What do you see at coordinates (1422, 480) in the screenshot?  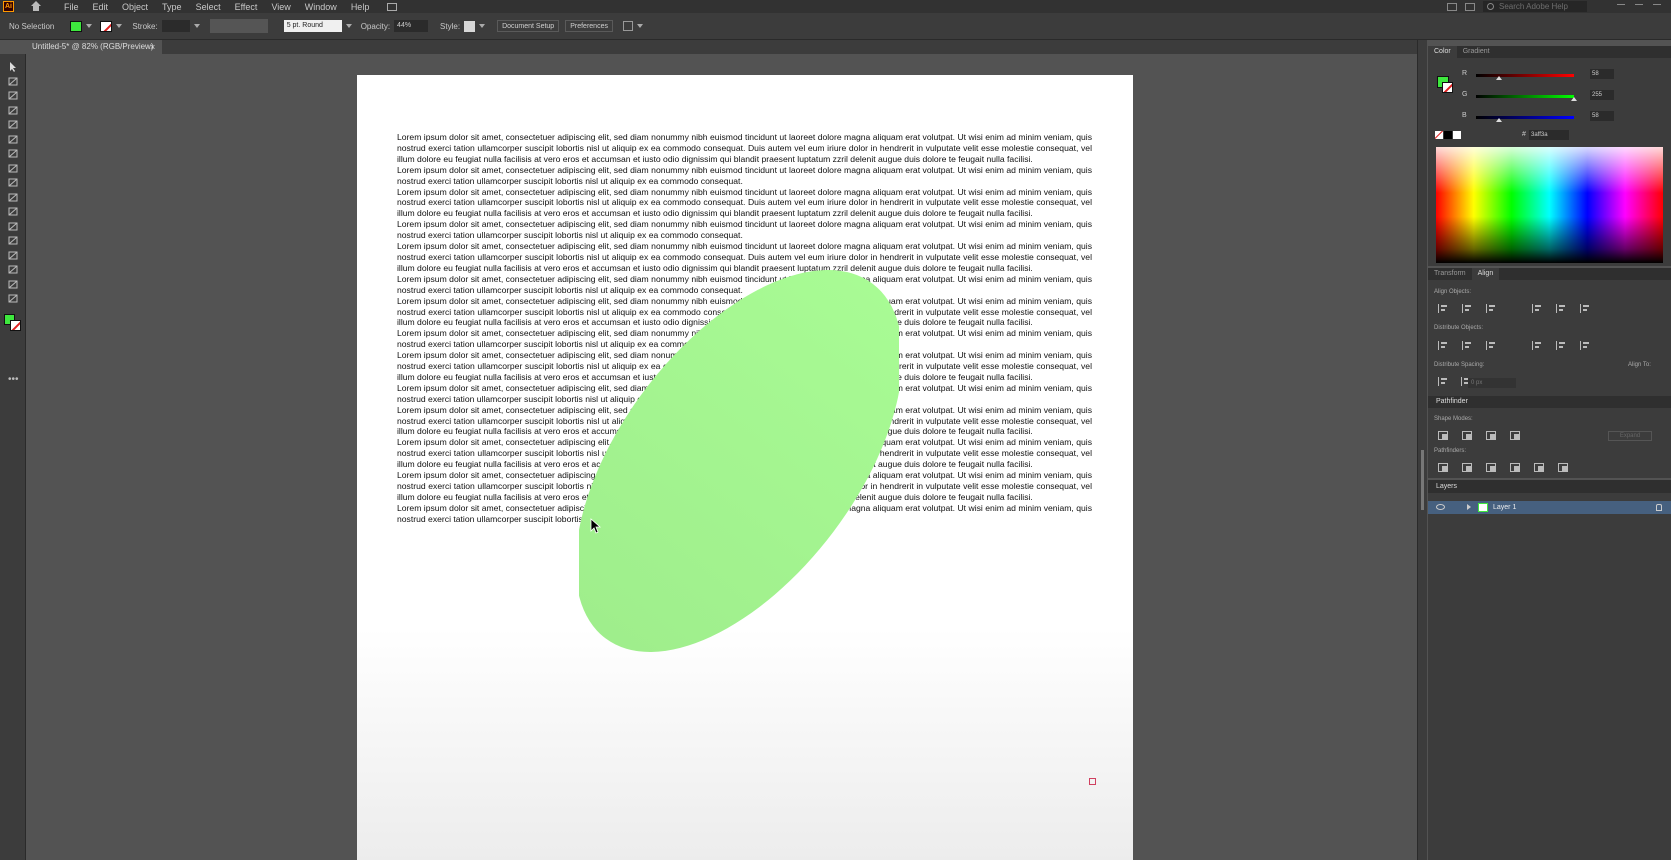 I see `scrollbar-thumb` at bounding box center [1422, 480].